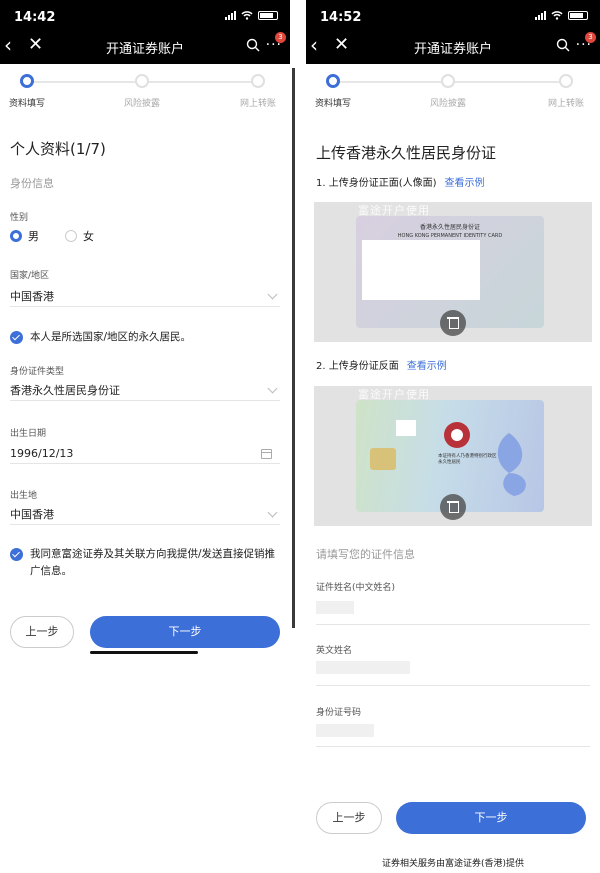  I want to click on home-indicator, so click(144, 652).